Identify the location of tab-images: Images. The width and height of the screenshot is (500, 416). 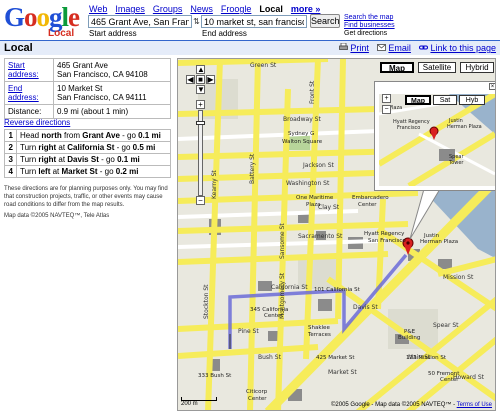
(130, 9).